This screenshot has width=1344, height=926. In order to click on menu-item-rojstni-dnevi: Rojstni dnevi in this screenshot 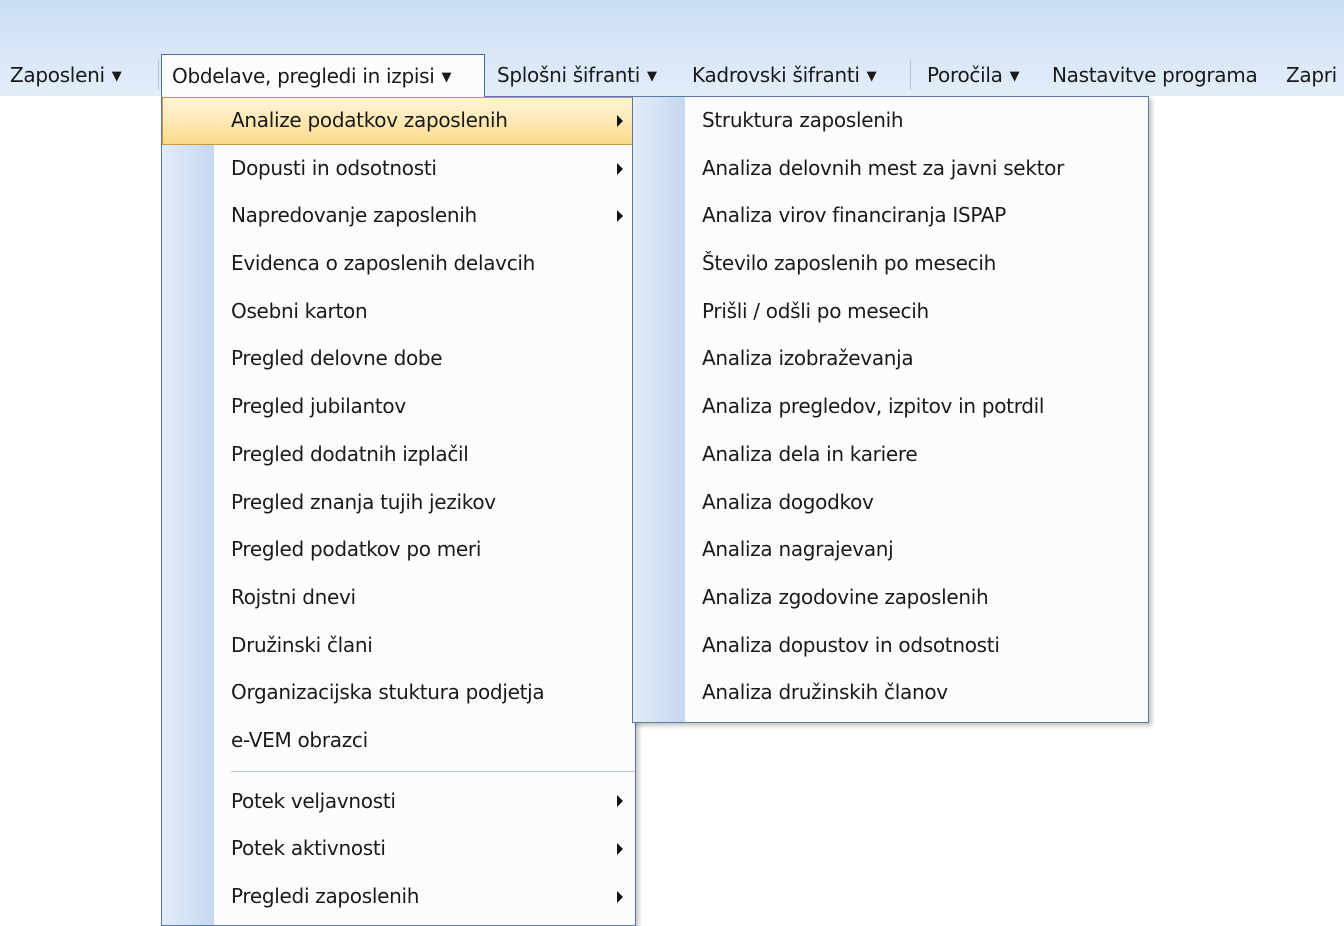, I will do `click(398, 598)`.